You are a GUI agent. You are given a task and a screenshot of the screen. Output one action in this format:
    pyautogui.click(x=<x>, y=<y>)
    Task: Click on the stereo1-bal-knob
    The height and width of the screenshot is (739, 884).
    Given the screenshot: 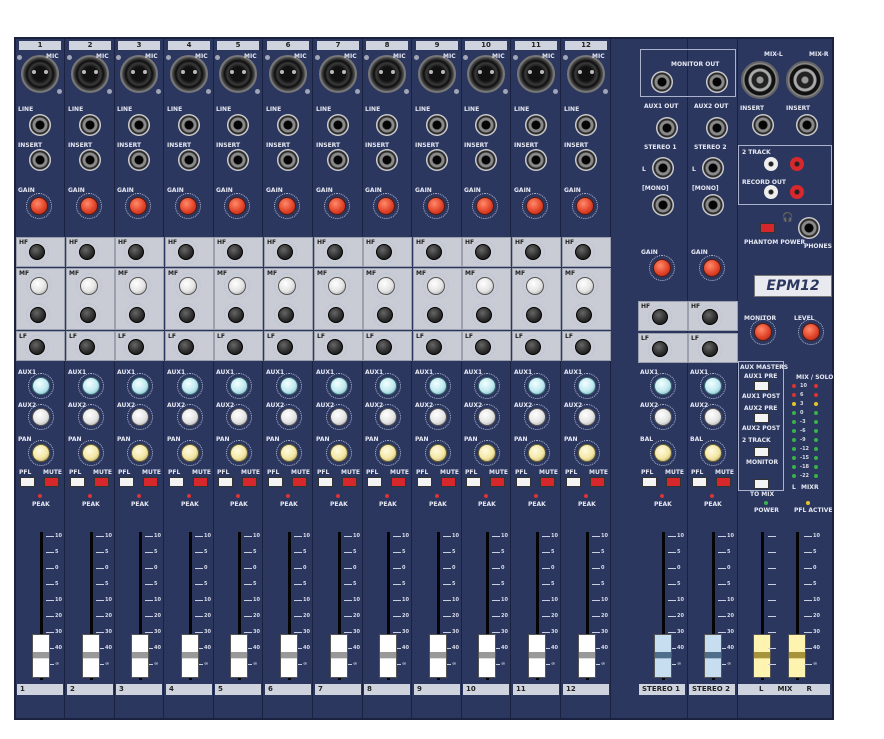 What is the action you would take?
    pyautogui.click(x=663, y=453)
    